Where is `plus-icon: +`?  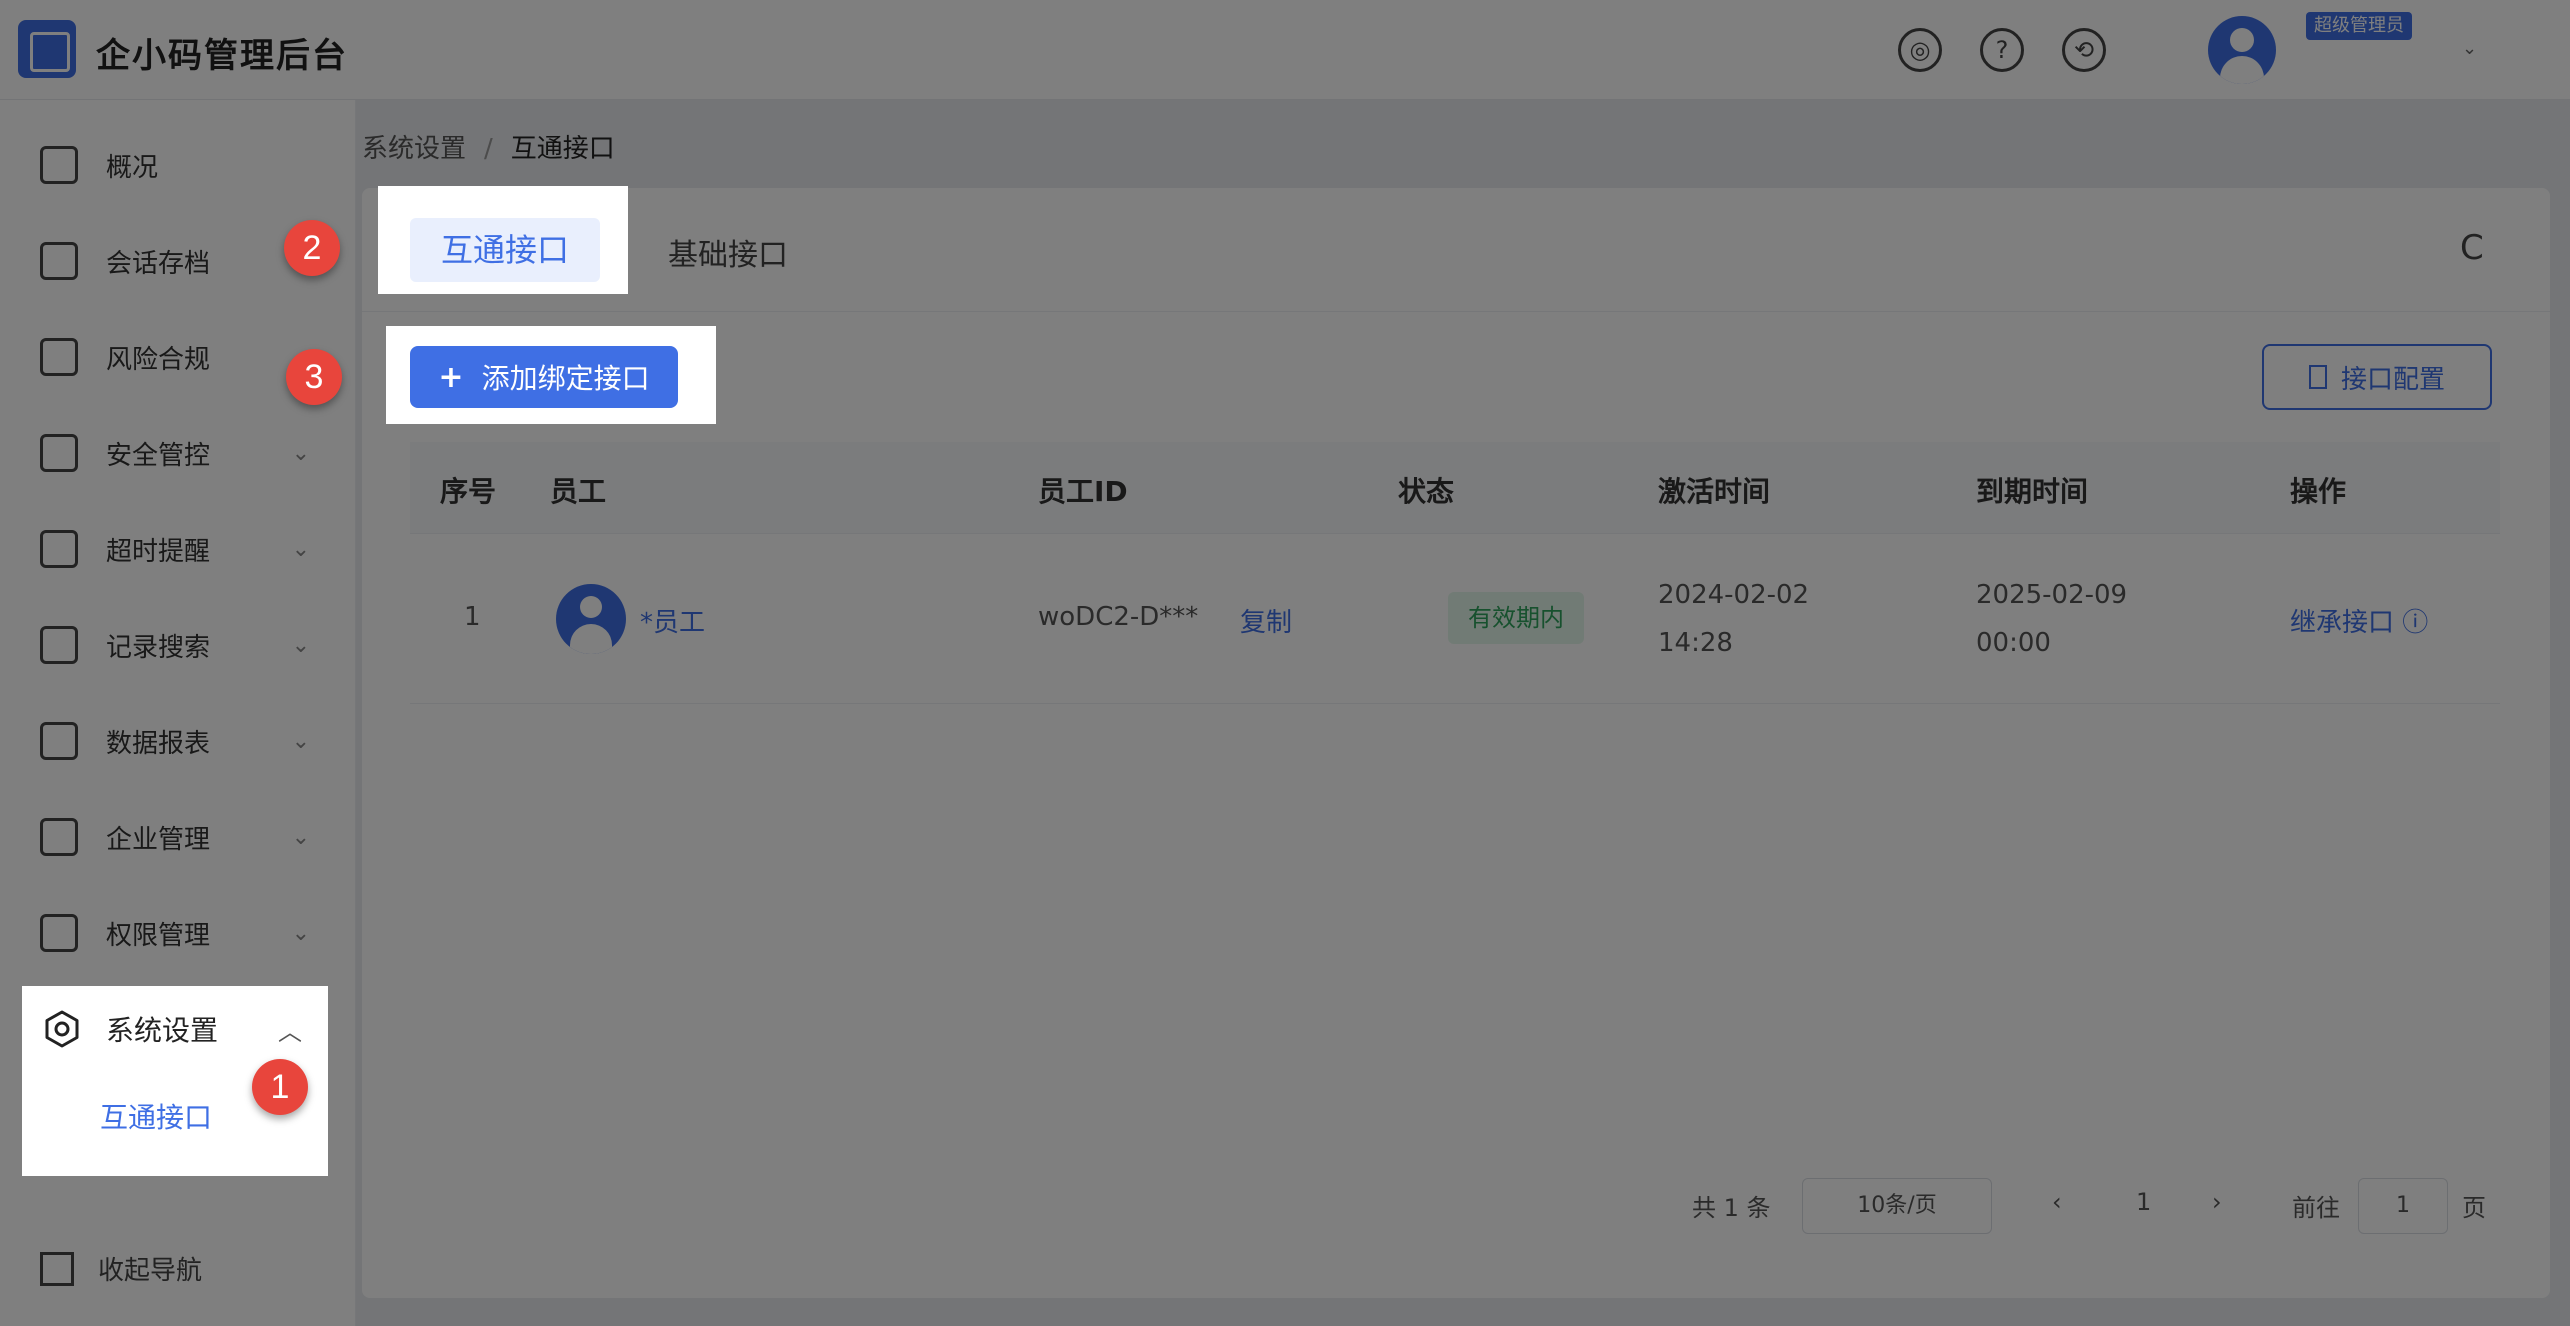
plus-icon: + is located at coordinates (451, 377).